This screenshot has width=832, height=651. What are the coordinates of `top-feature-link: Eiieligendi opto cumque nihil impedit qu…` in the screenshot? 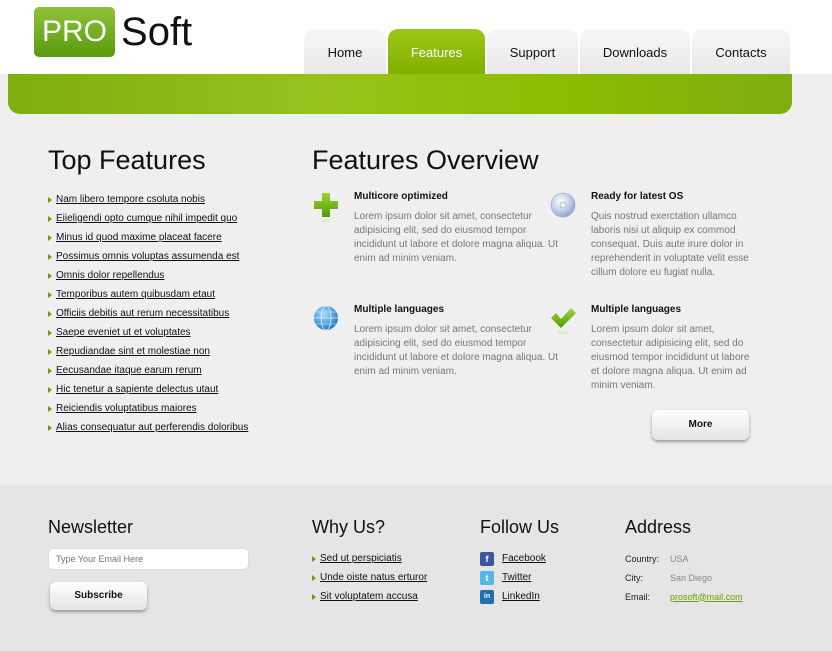 It's located at (146, 218).